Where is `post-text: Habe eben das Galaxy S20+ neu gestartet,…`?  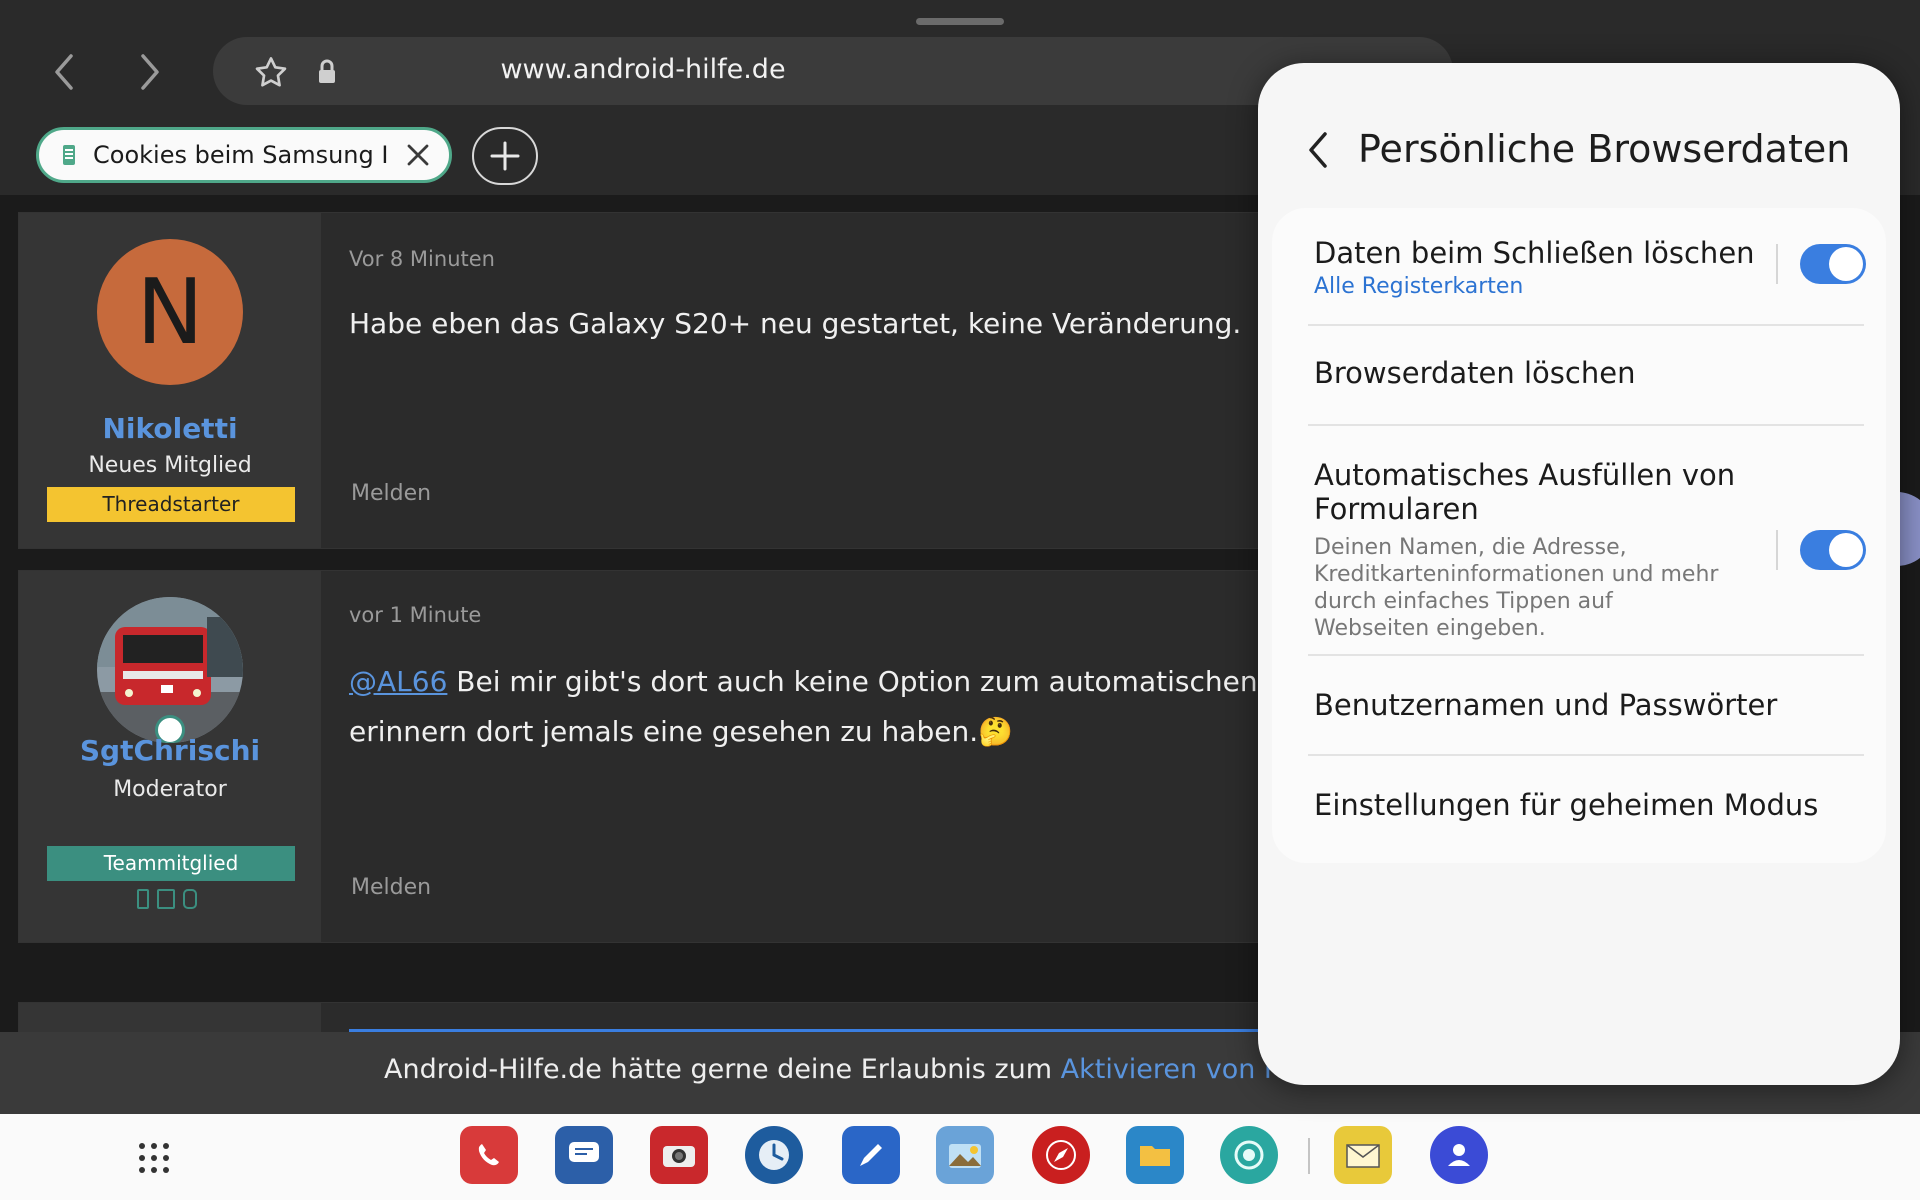
post-text: Habe eben das Galaxy S20+ neu gestartet,… is located at coordinates (795, 323).